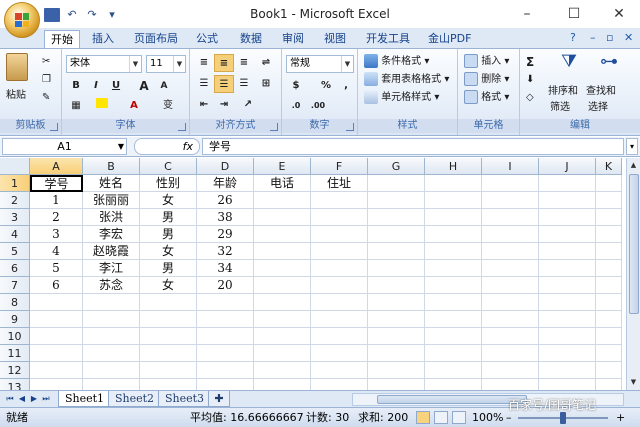  Describe the element at coordinates (111, 183) in the screenshot. I see `cell-b1: 姓名` at that location.